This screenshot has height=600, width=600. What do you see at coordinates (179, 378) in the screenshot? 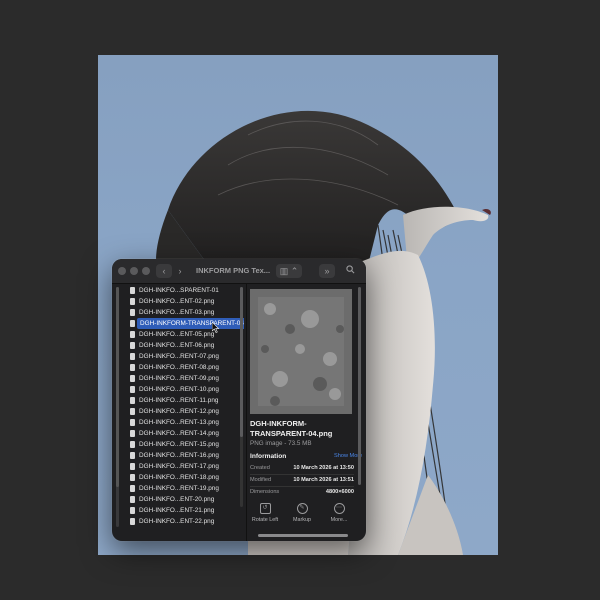
I see `file-name: DGH-INKFO...RENT-09.png` at bounding box center [179, 378].